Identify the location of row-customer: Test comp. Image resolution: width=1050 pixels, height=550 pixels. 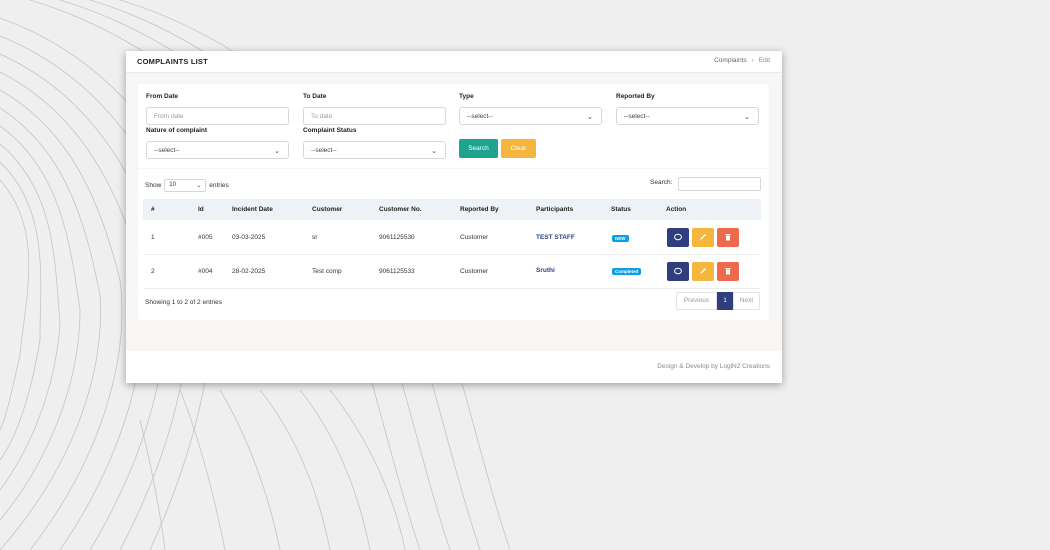
(327, 271).